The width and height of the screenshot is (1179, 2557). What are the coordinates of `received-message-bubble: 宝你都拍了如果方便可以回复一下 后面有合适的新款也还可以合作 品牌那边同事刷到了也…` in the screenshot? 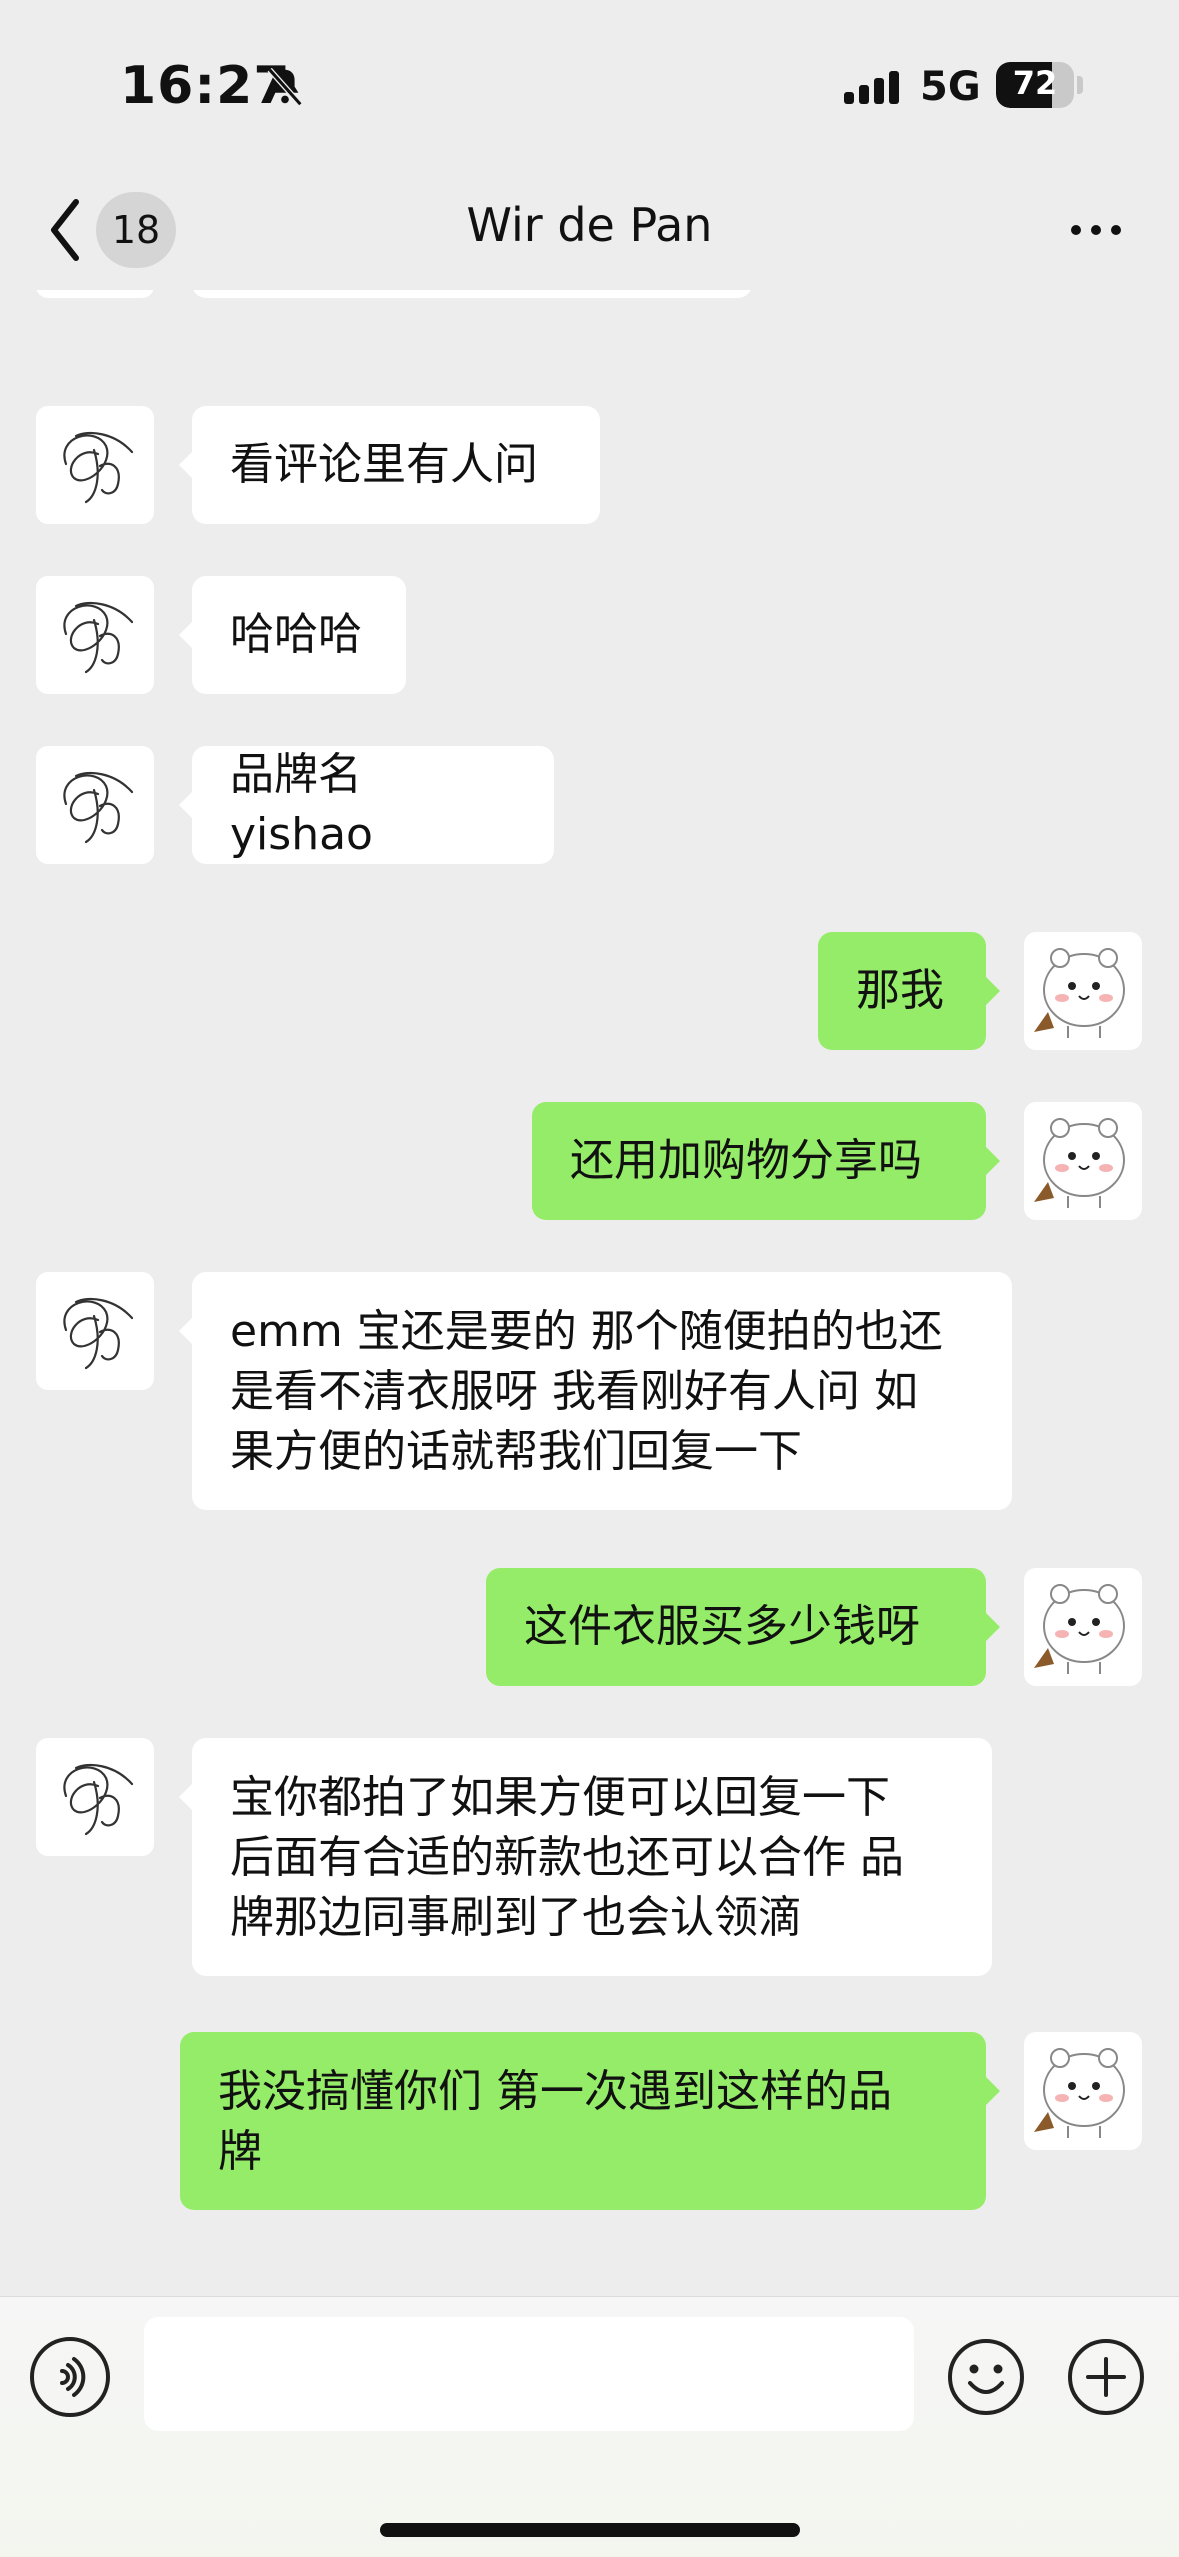 It's located at (592, 1857).